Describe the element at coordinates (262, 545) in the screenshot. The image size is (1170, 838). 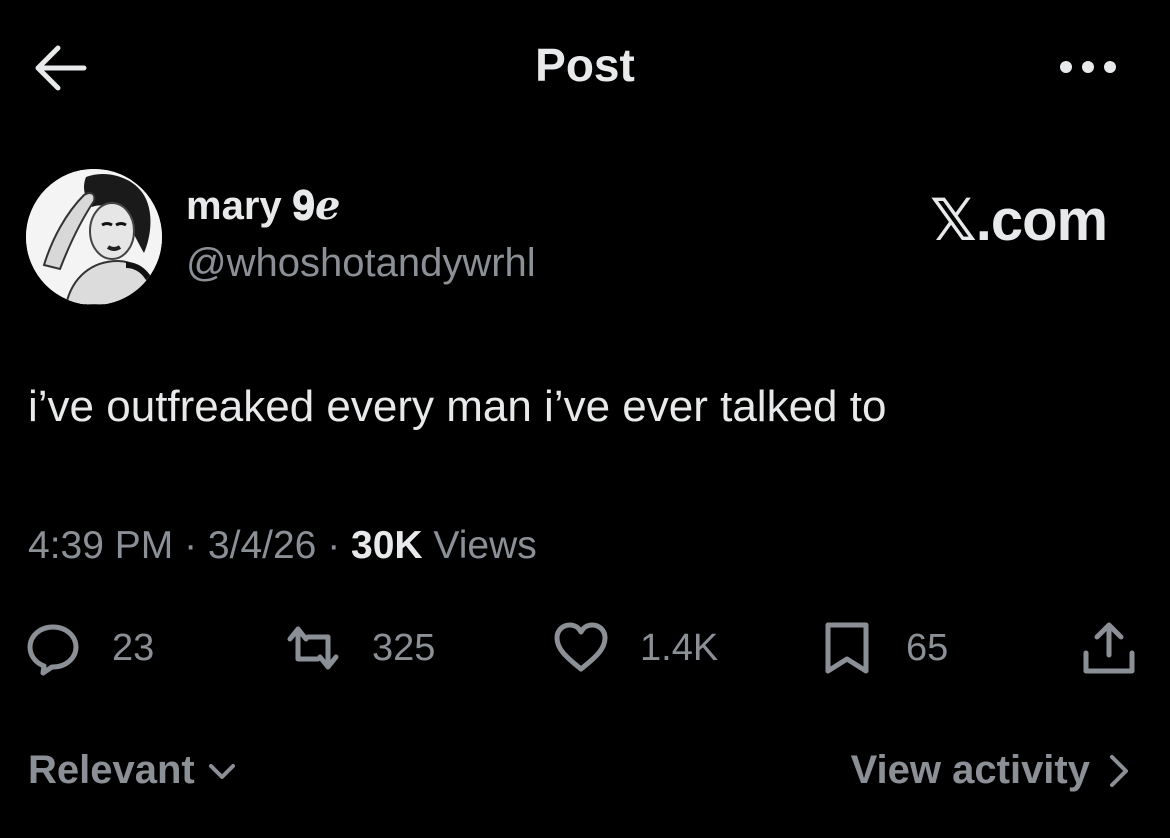
I see `post-date: 3/4/26` at that location.